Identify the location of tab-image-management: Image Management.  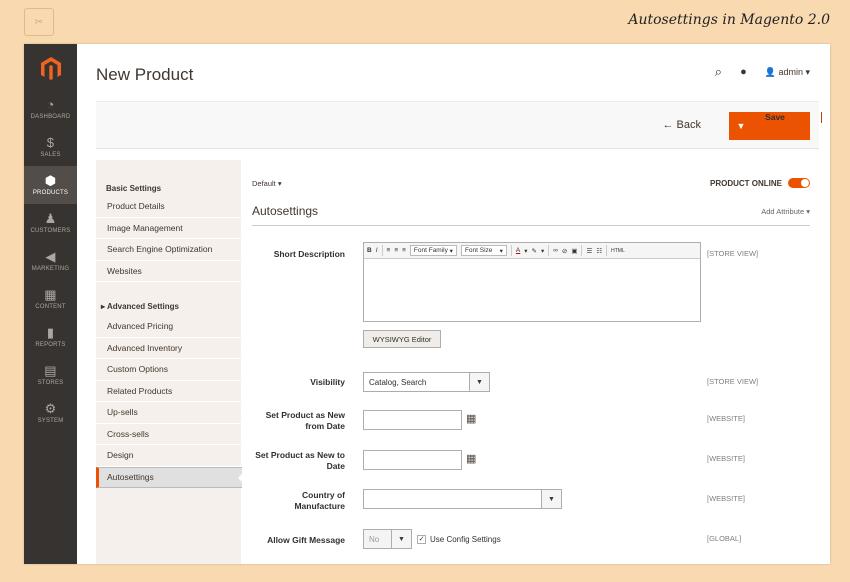
(168, 228).